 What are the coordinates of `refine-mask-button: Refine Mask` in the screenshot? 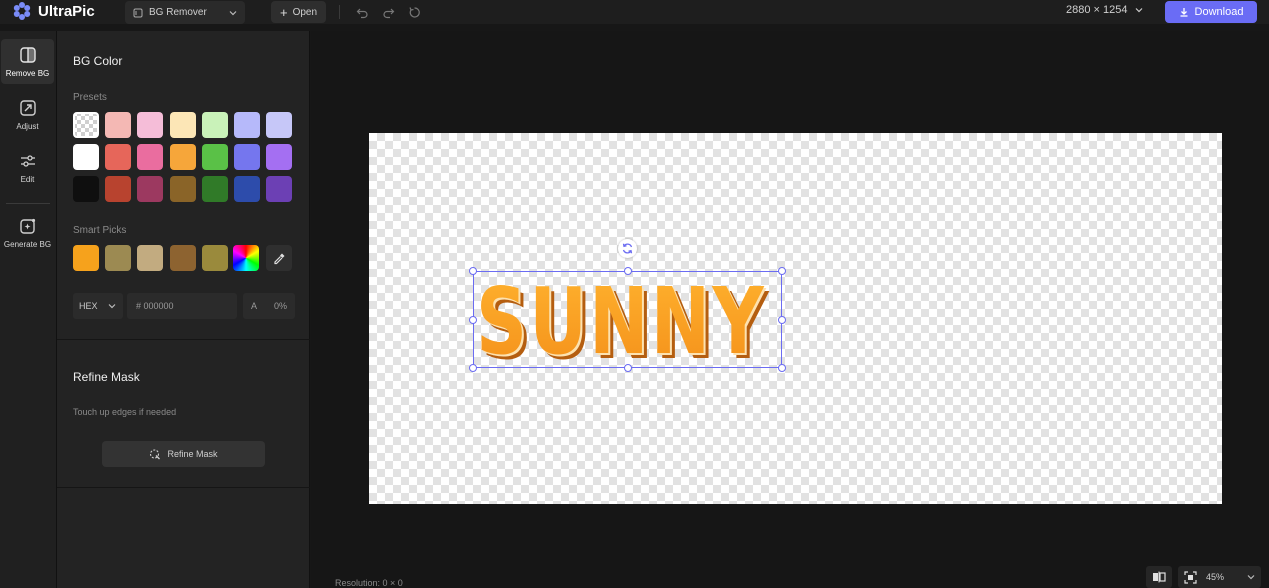 It's located at (183, 454).